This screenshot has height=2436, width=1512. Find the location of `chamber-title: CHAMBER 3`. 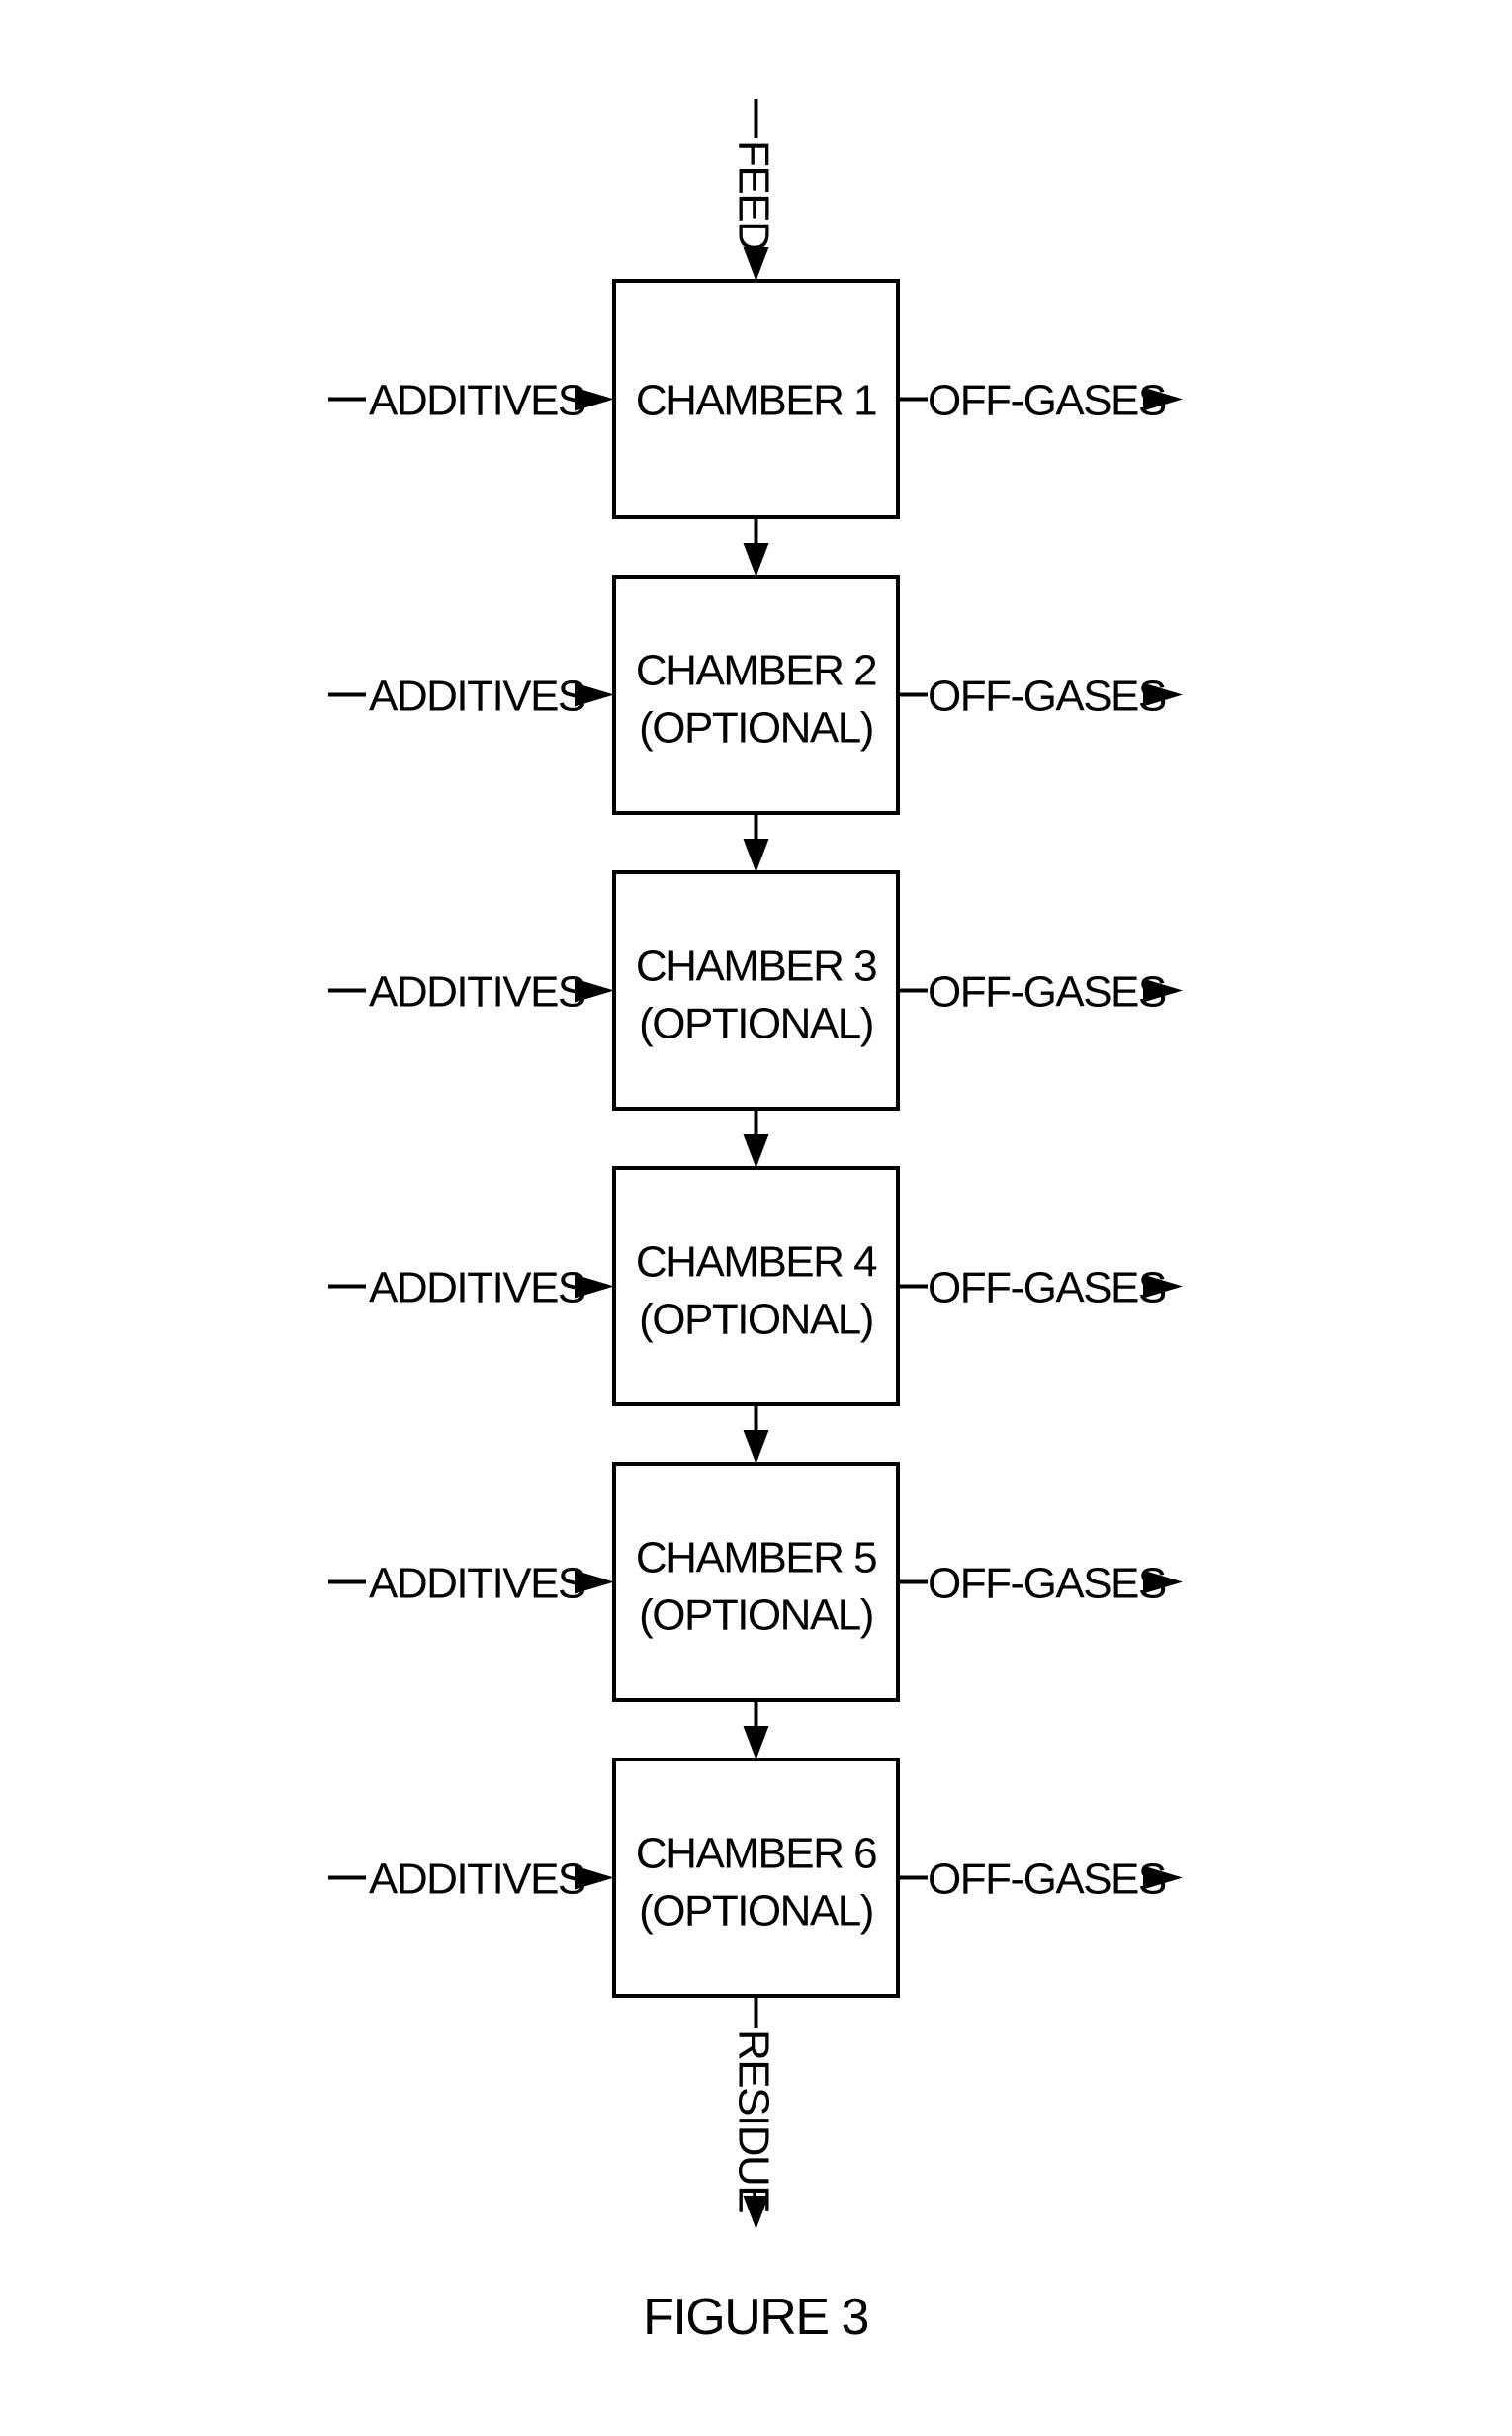

chamber-title: CHAMBER 3 is located at coordinates (756, 967).